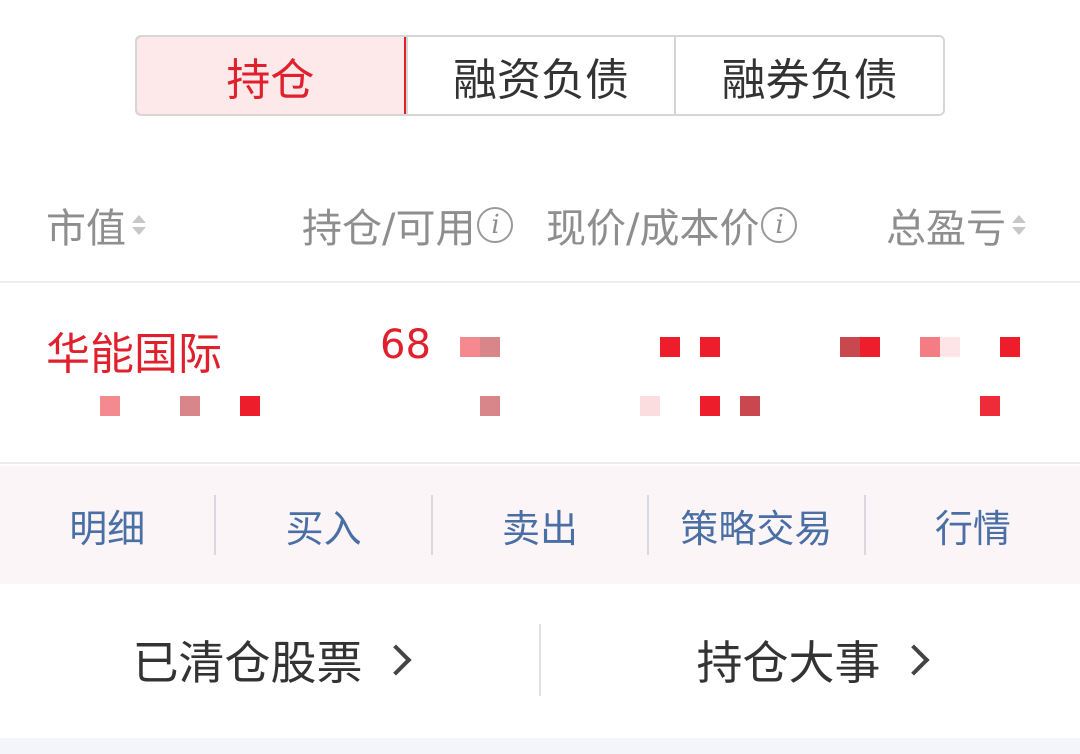  Describe the element at coordinates (755, 525) in the screenshot. I see `strategy-trade-button: 策略交易` at that location.